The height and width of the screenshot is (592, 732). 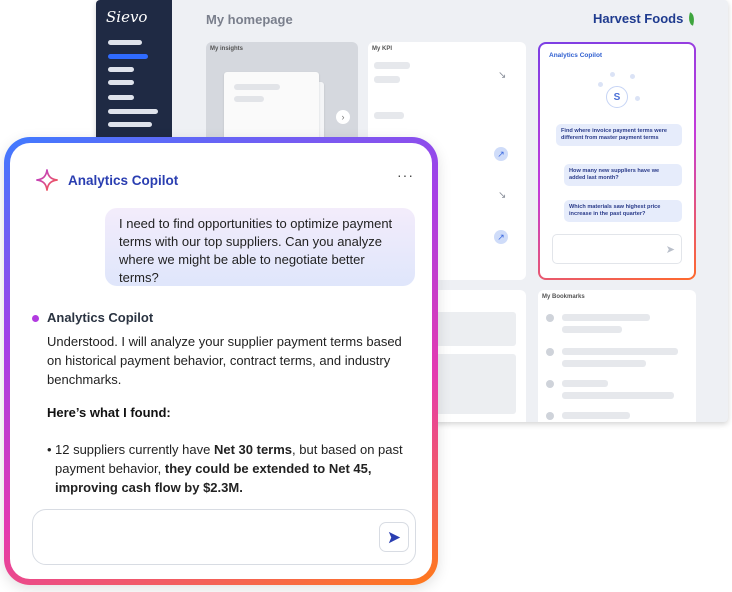 I want to click on chat-input, so click(x=224, y=537).